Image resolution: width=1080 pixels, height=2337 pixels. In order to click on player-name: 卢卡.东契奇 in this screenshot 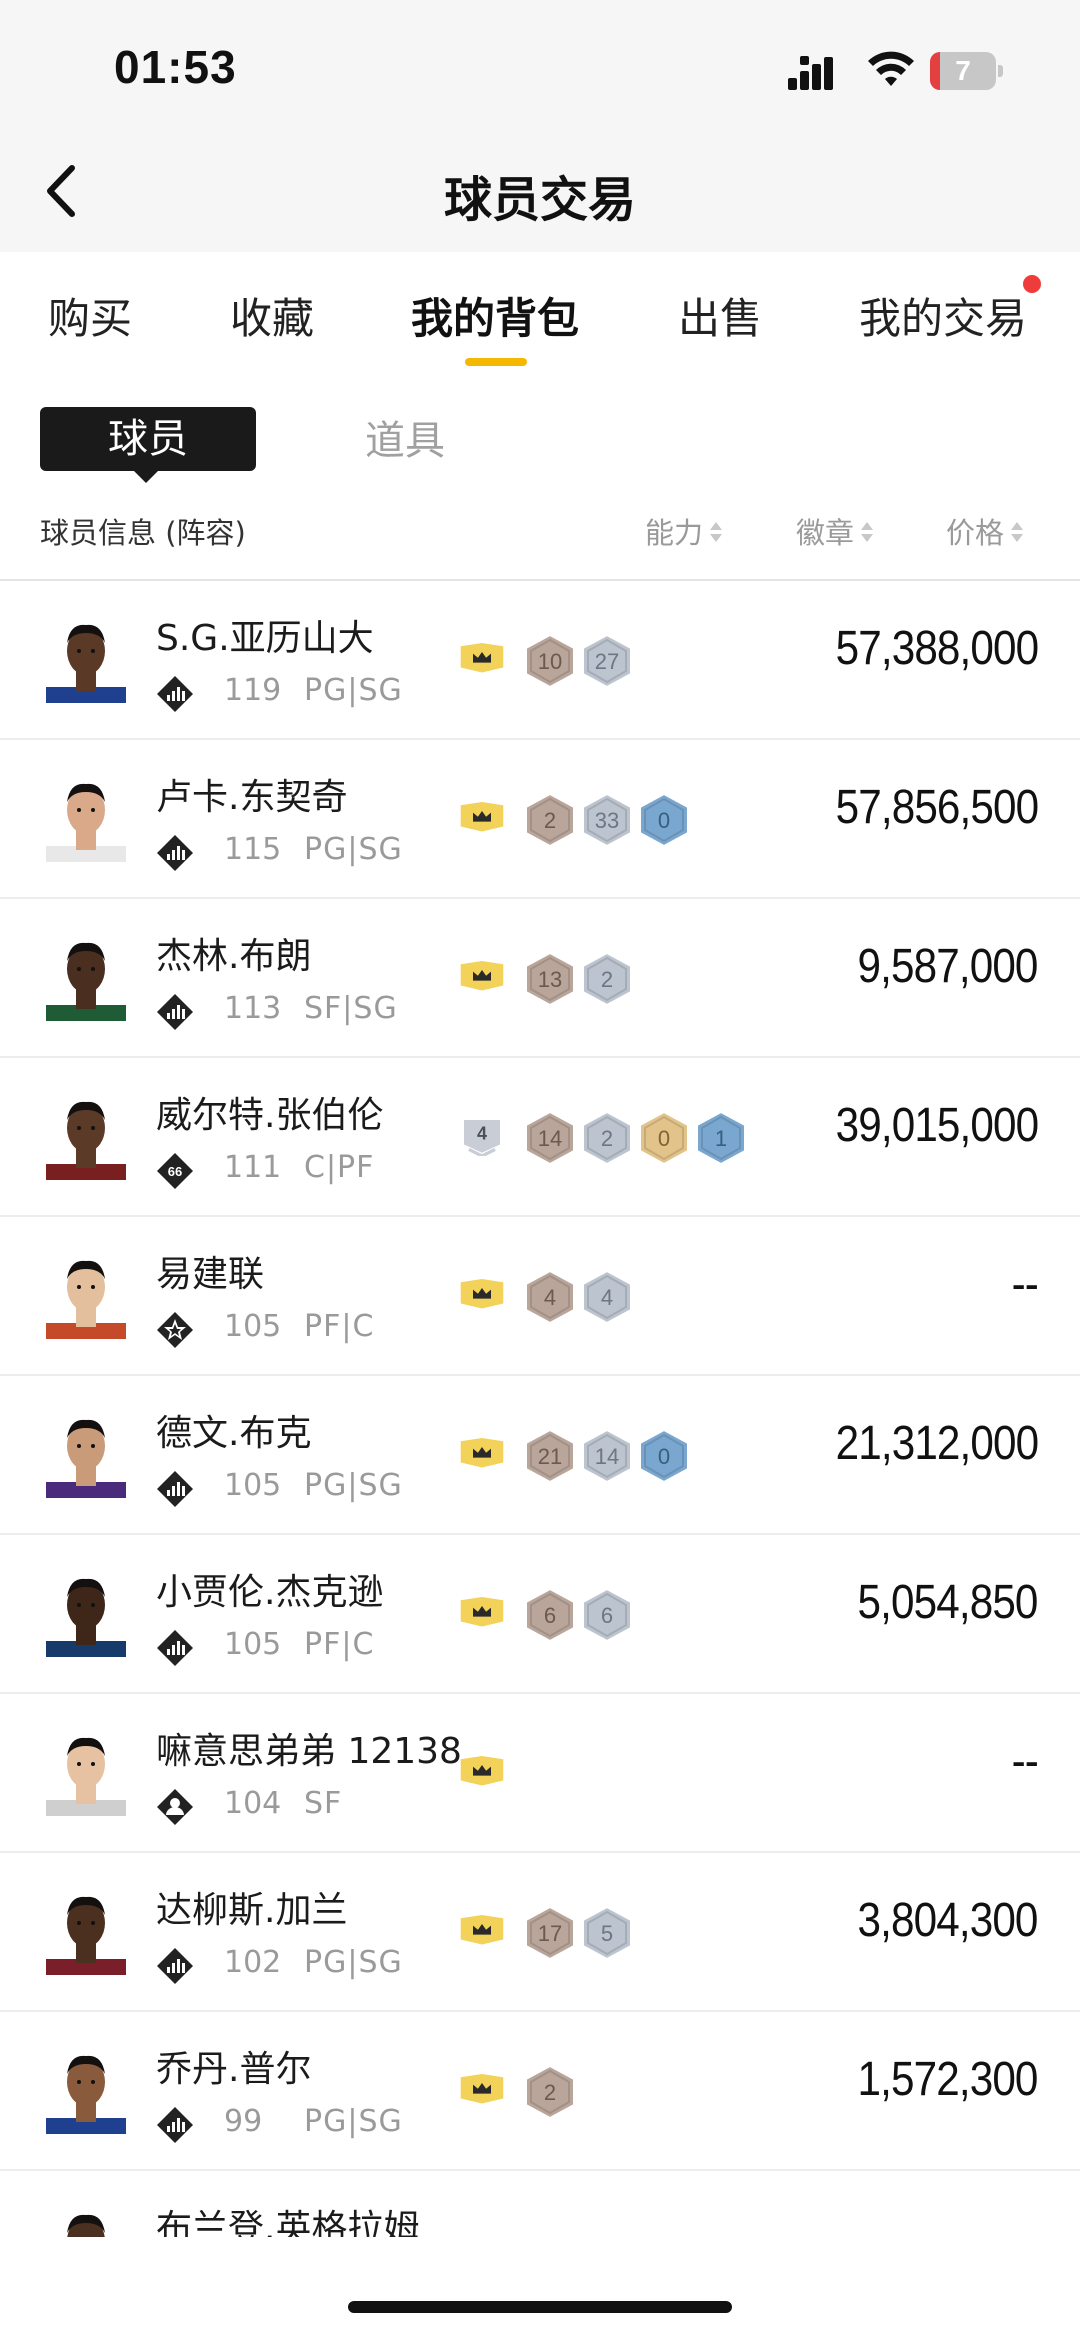, I will do `click(252, 797)`.